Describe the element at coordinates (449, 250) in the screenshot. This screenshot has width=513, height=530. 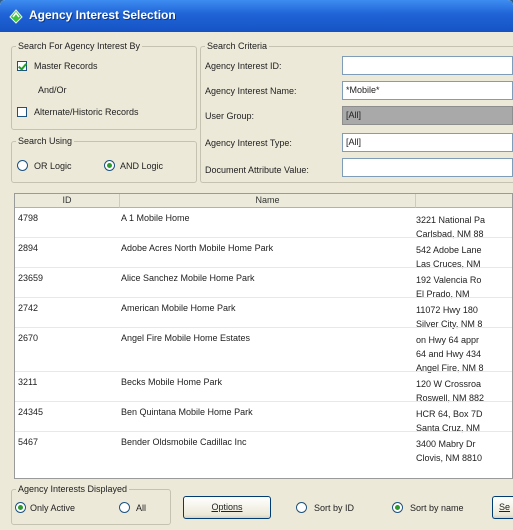
I see `address-line: 542 Adobe Lane` at that location.